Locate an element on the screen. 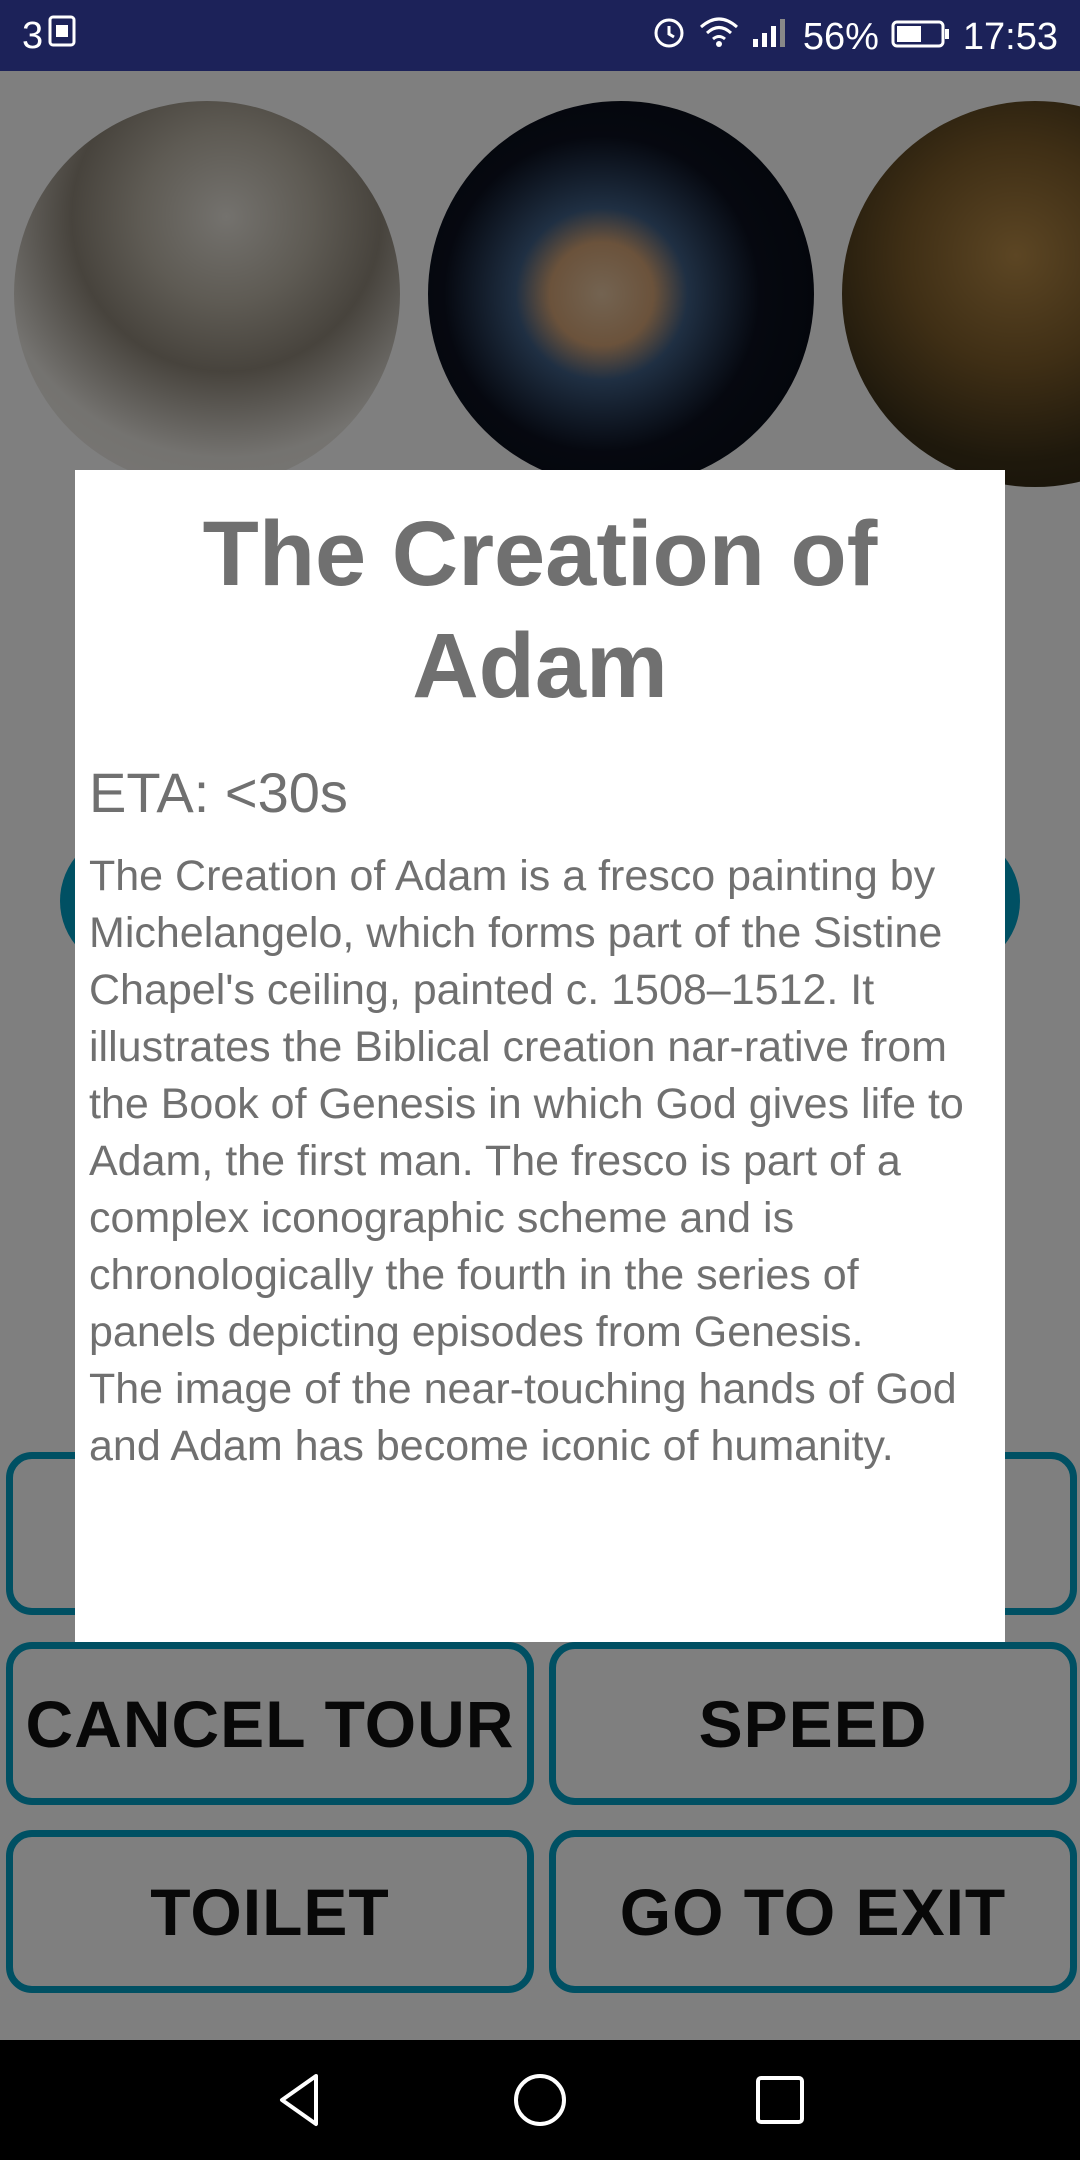  wifi-icon is located at coordinates (719, 37).